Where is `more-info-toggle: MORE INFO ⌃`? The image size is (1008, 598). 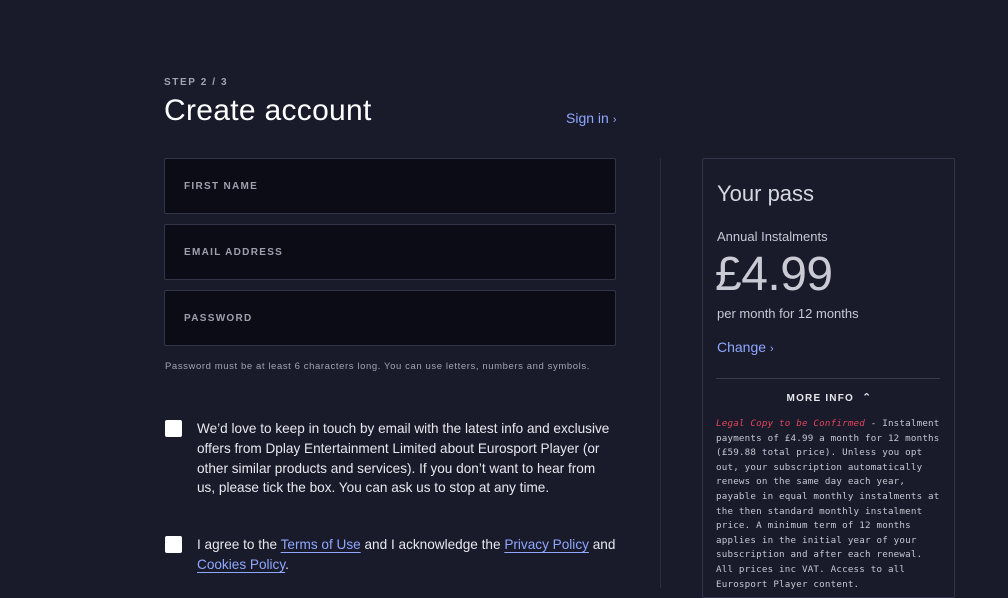 more-info-toggle: MORE INFO ⌃ is located at coordinates (829, 397).